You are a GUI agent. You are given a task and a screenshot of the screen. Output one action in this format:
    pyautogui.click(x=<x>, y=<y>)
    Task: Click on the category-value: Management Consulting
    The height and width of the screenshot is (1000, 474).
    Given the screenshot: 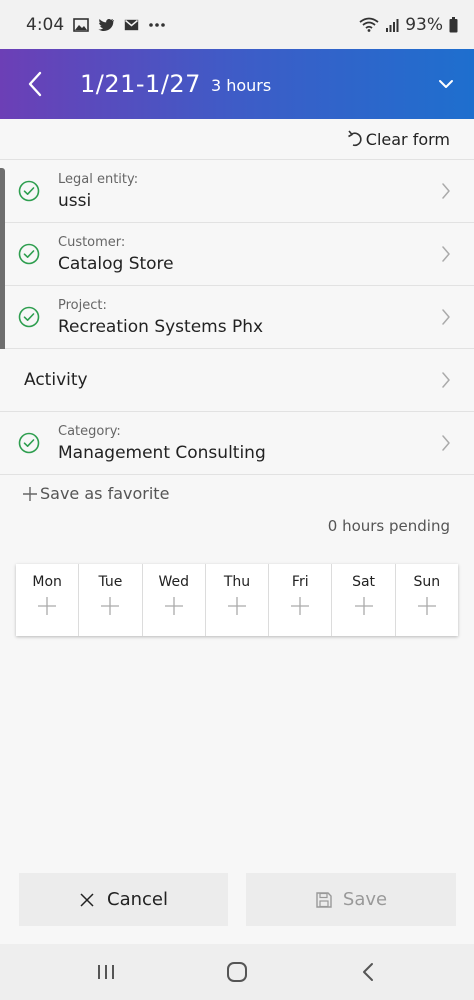 What is the action you would take?
    pyautogui.click(x=162, y=452)
    